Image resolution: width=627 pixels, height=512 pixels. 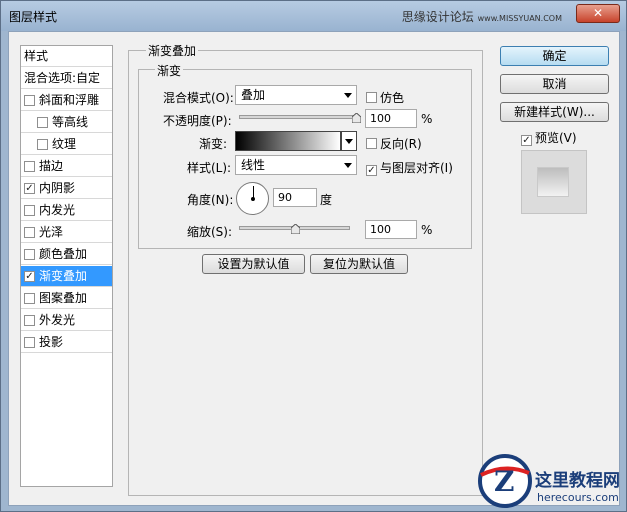 I want to click on style-list-item: ✓ 渐变叠加, so click(x=66, y=276).